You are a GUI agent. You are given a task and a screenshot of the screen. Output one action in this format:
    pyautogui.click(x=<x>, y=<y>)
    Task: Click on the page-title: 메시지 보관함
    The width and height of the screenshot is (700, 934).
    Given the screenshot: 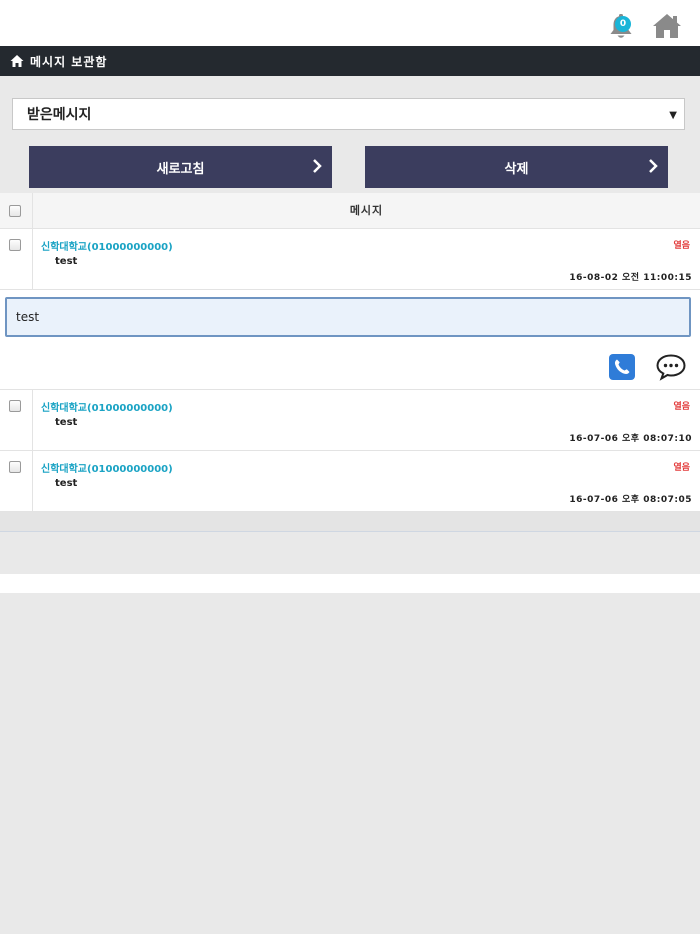 What is the action you would take?
    pyautogui.click(x=69, y=61)
    